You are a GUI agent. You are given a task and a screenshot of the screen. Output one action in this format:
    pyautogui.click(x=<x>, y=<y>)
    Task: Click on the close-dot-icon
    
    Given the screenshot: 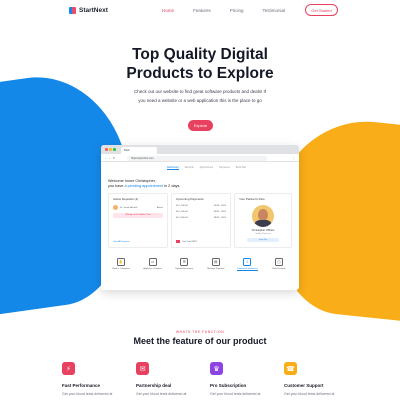 What is the action you would take?
    pyautogui.click(x=106, y=149)
    